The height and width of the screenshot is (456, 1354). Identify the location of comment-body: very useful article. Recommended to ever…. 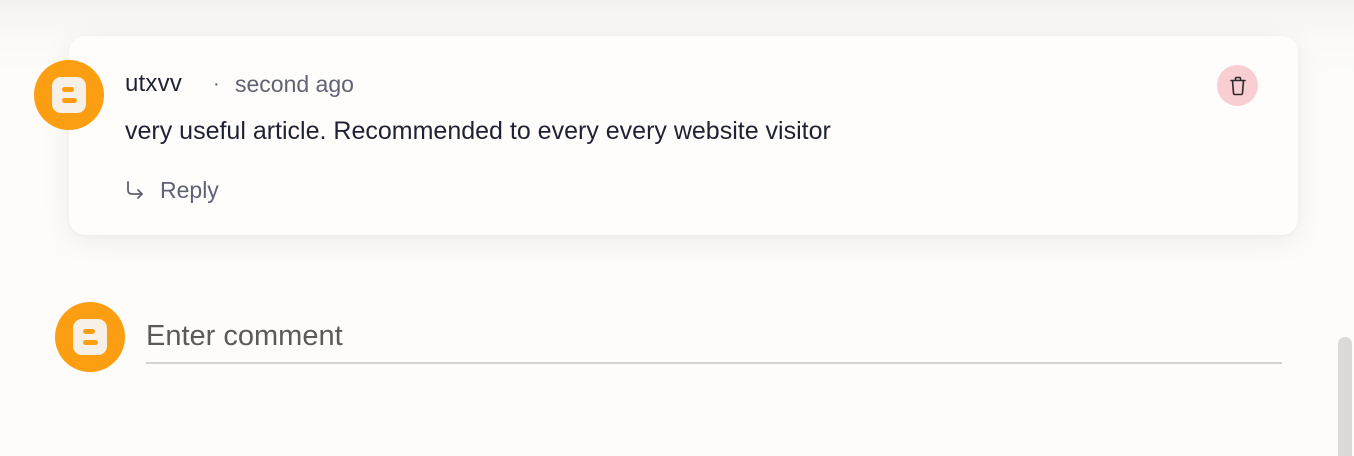
(478, 131).